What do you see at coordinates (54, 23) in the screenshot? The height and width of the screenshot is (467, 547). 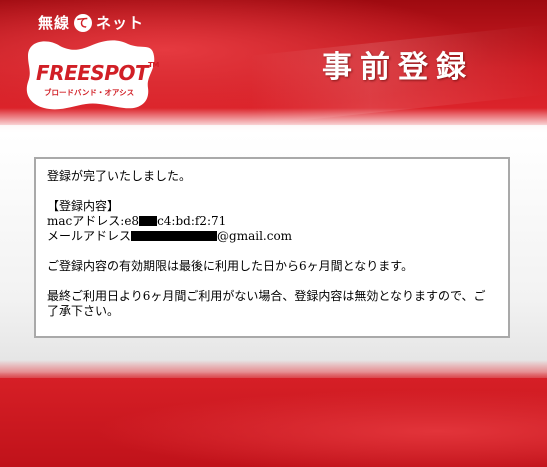 I see `brand-tagline-pre: 無線` at bounding box center [54, 23].